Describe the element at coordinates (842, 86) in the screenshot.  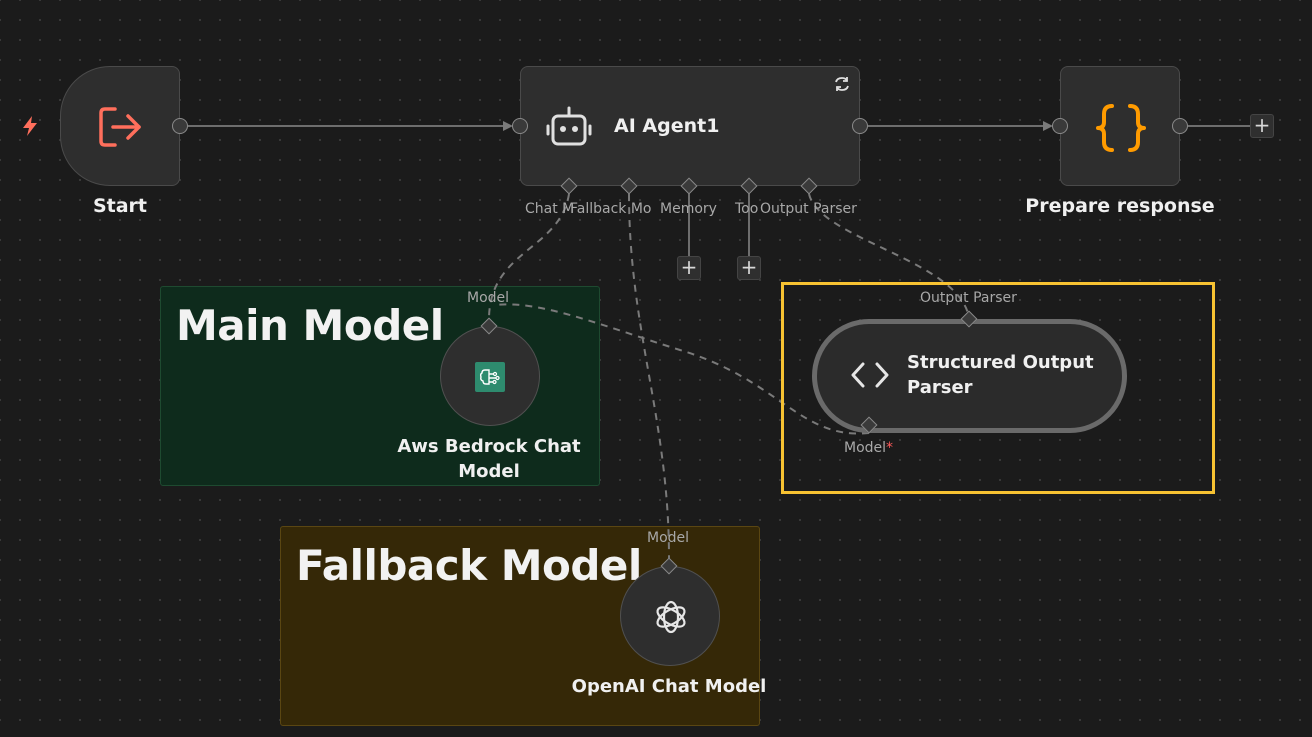
I see `refresh-icon` at that location.